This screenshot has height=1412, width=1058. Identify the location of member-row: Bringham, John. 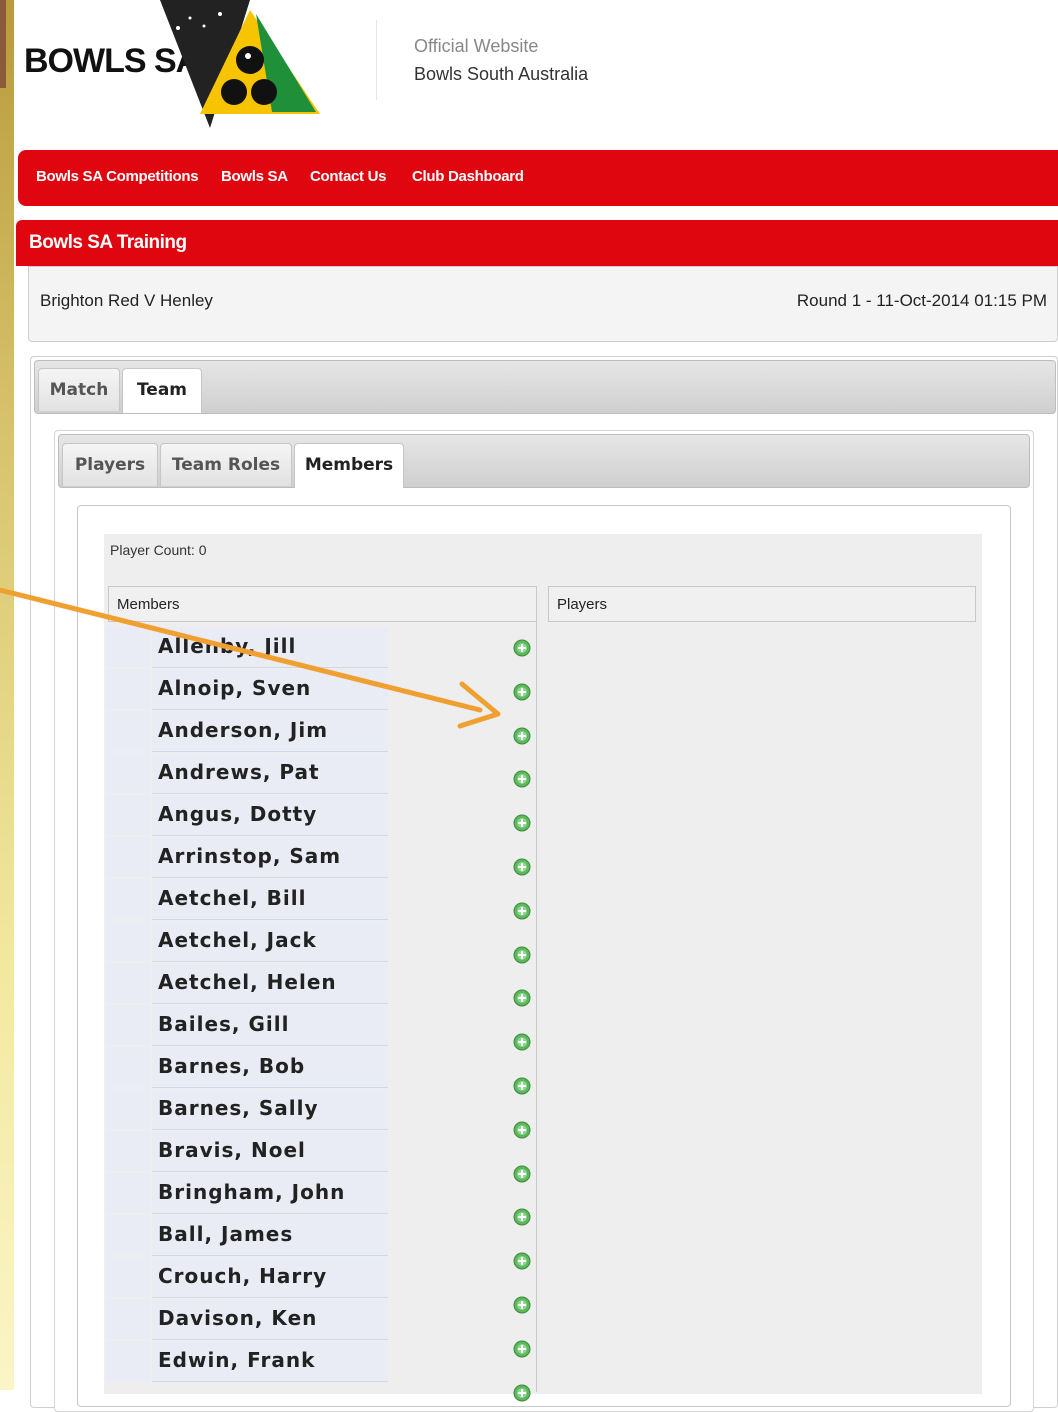
(320, 1199).